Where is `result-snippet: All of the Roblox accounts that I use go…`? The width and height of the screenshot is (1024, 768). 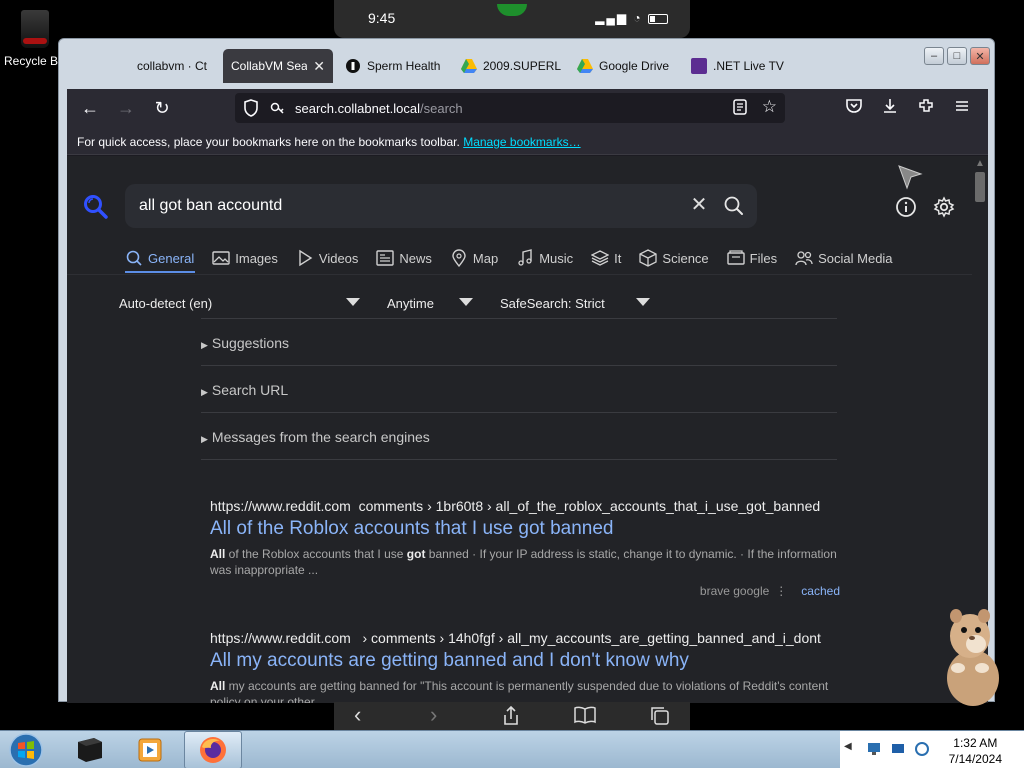
result-snippet: All of the Roblox accounts that I use go… is located at coordinates (525, 562).